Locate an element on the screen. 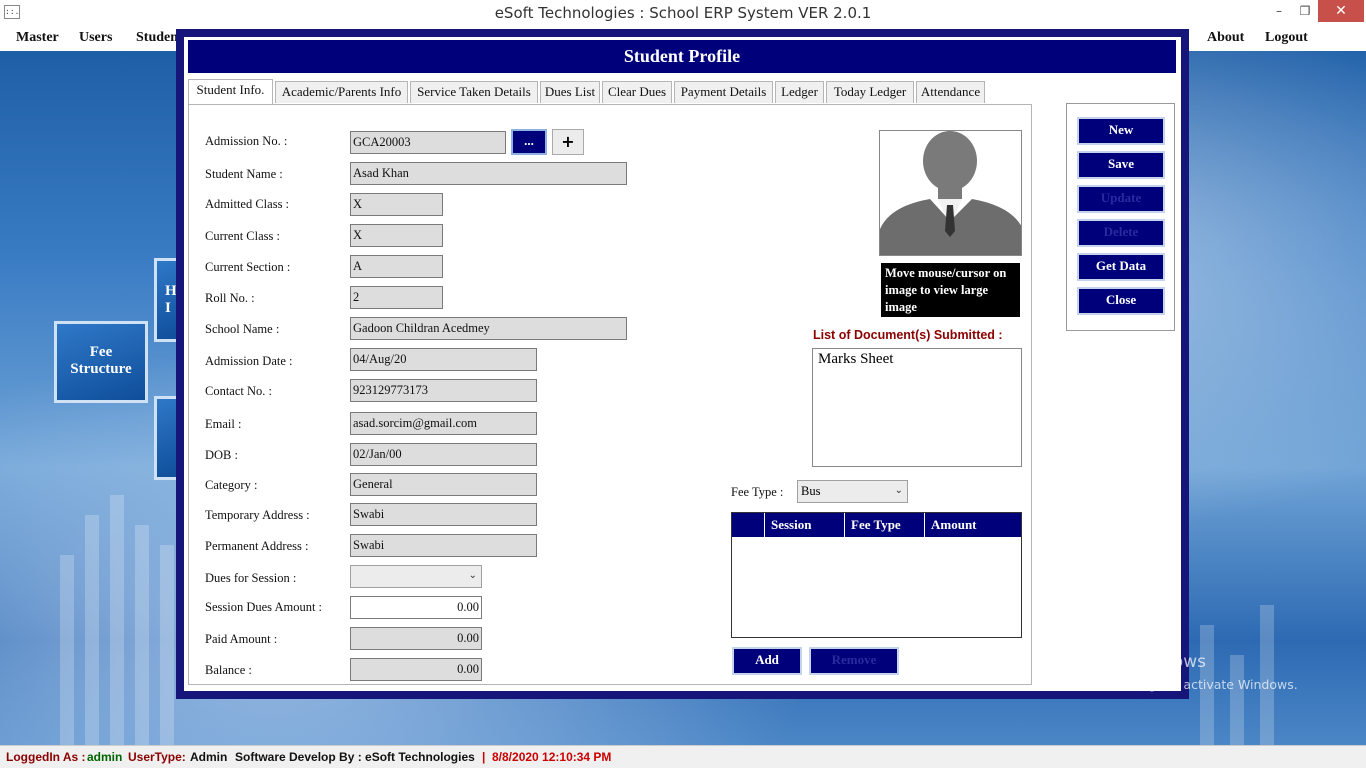 The width and height of the screenshot is (1366, 768). balance-field: 0.00 is located at coordinates (416, 669).